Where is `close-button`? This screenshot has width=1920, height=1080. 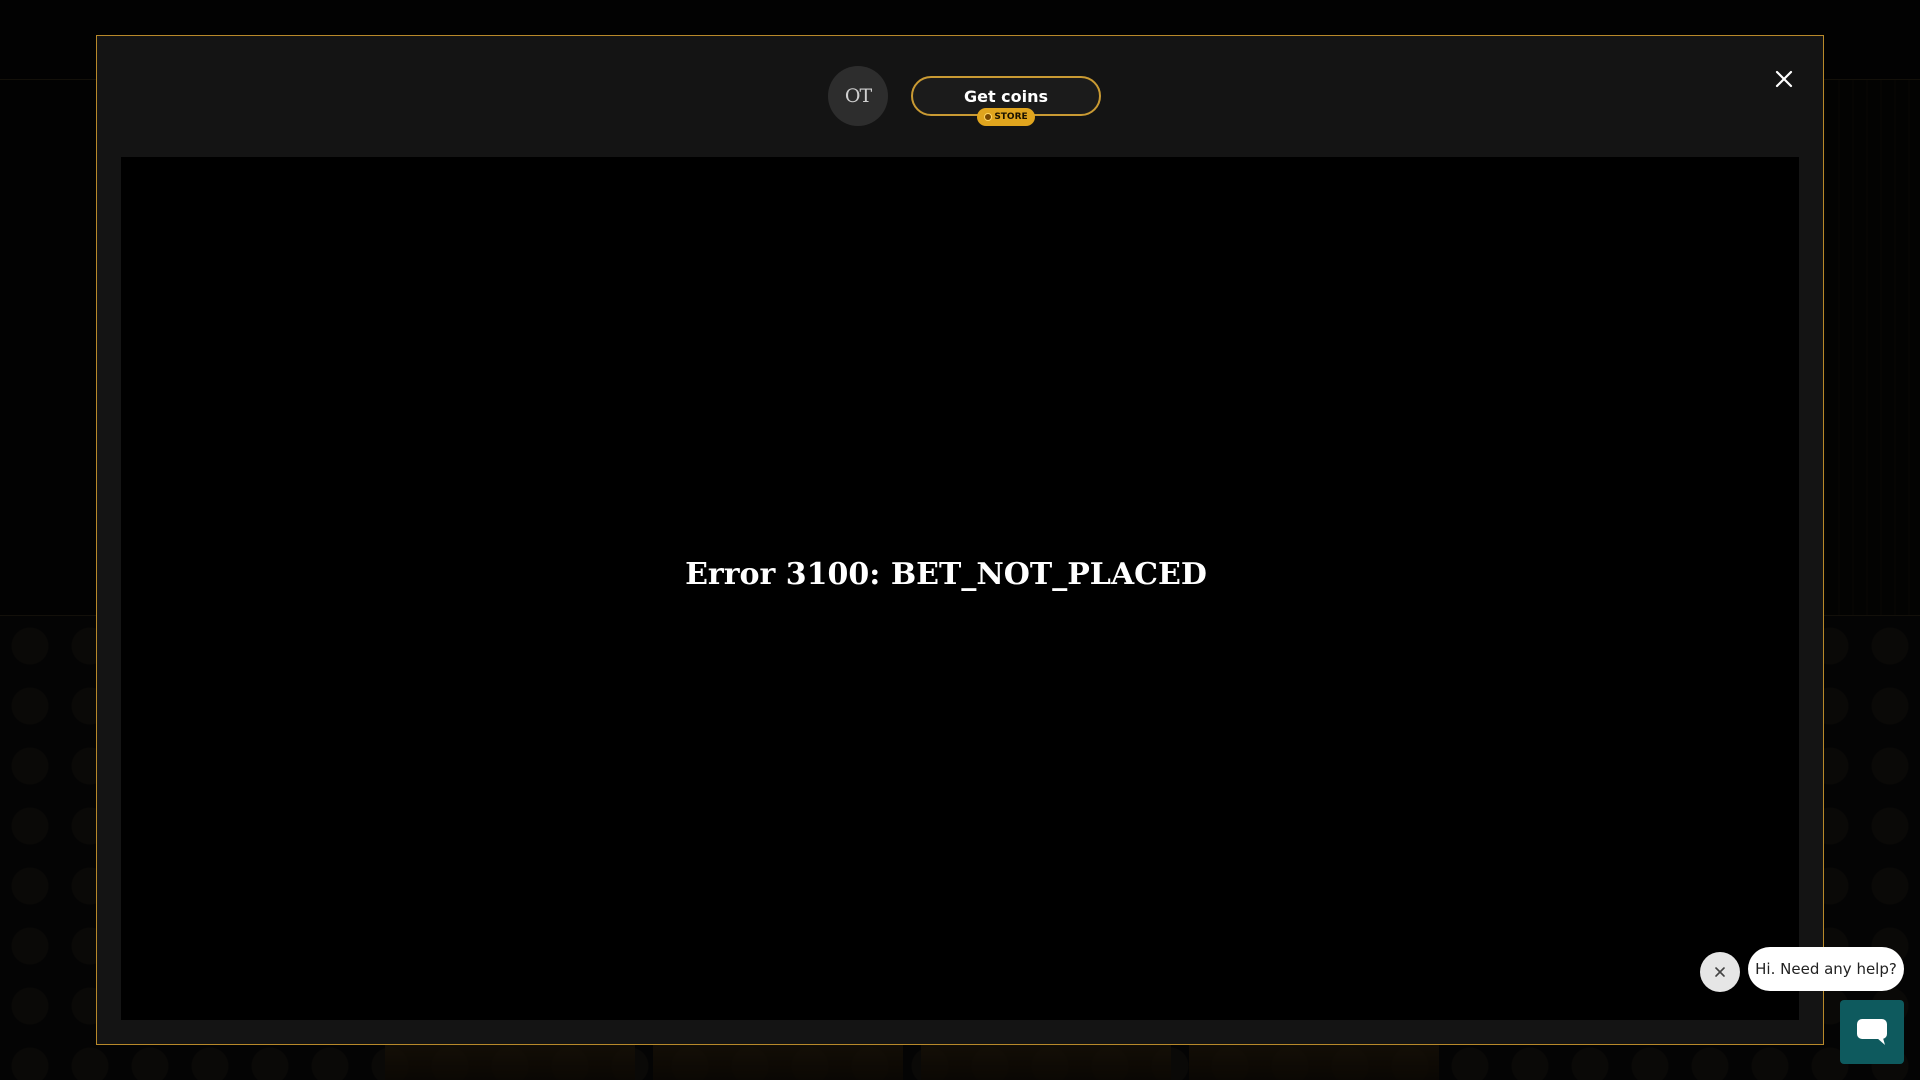 close-button is located at coordinates (1784, 79).